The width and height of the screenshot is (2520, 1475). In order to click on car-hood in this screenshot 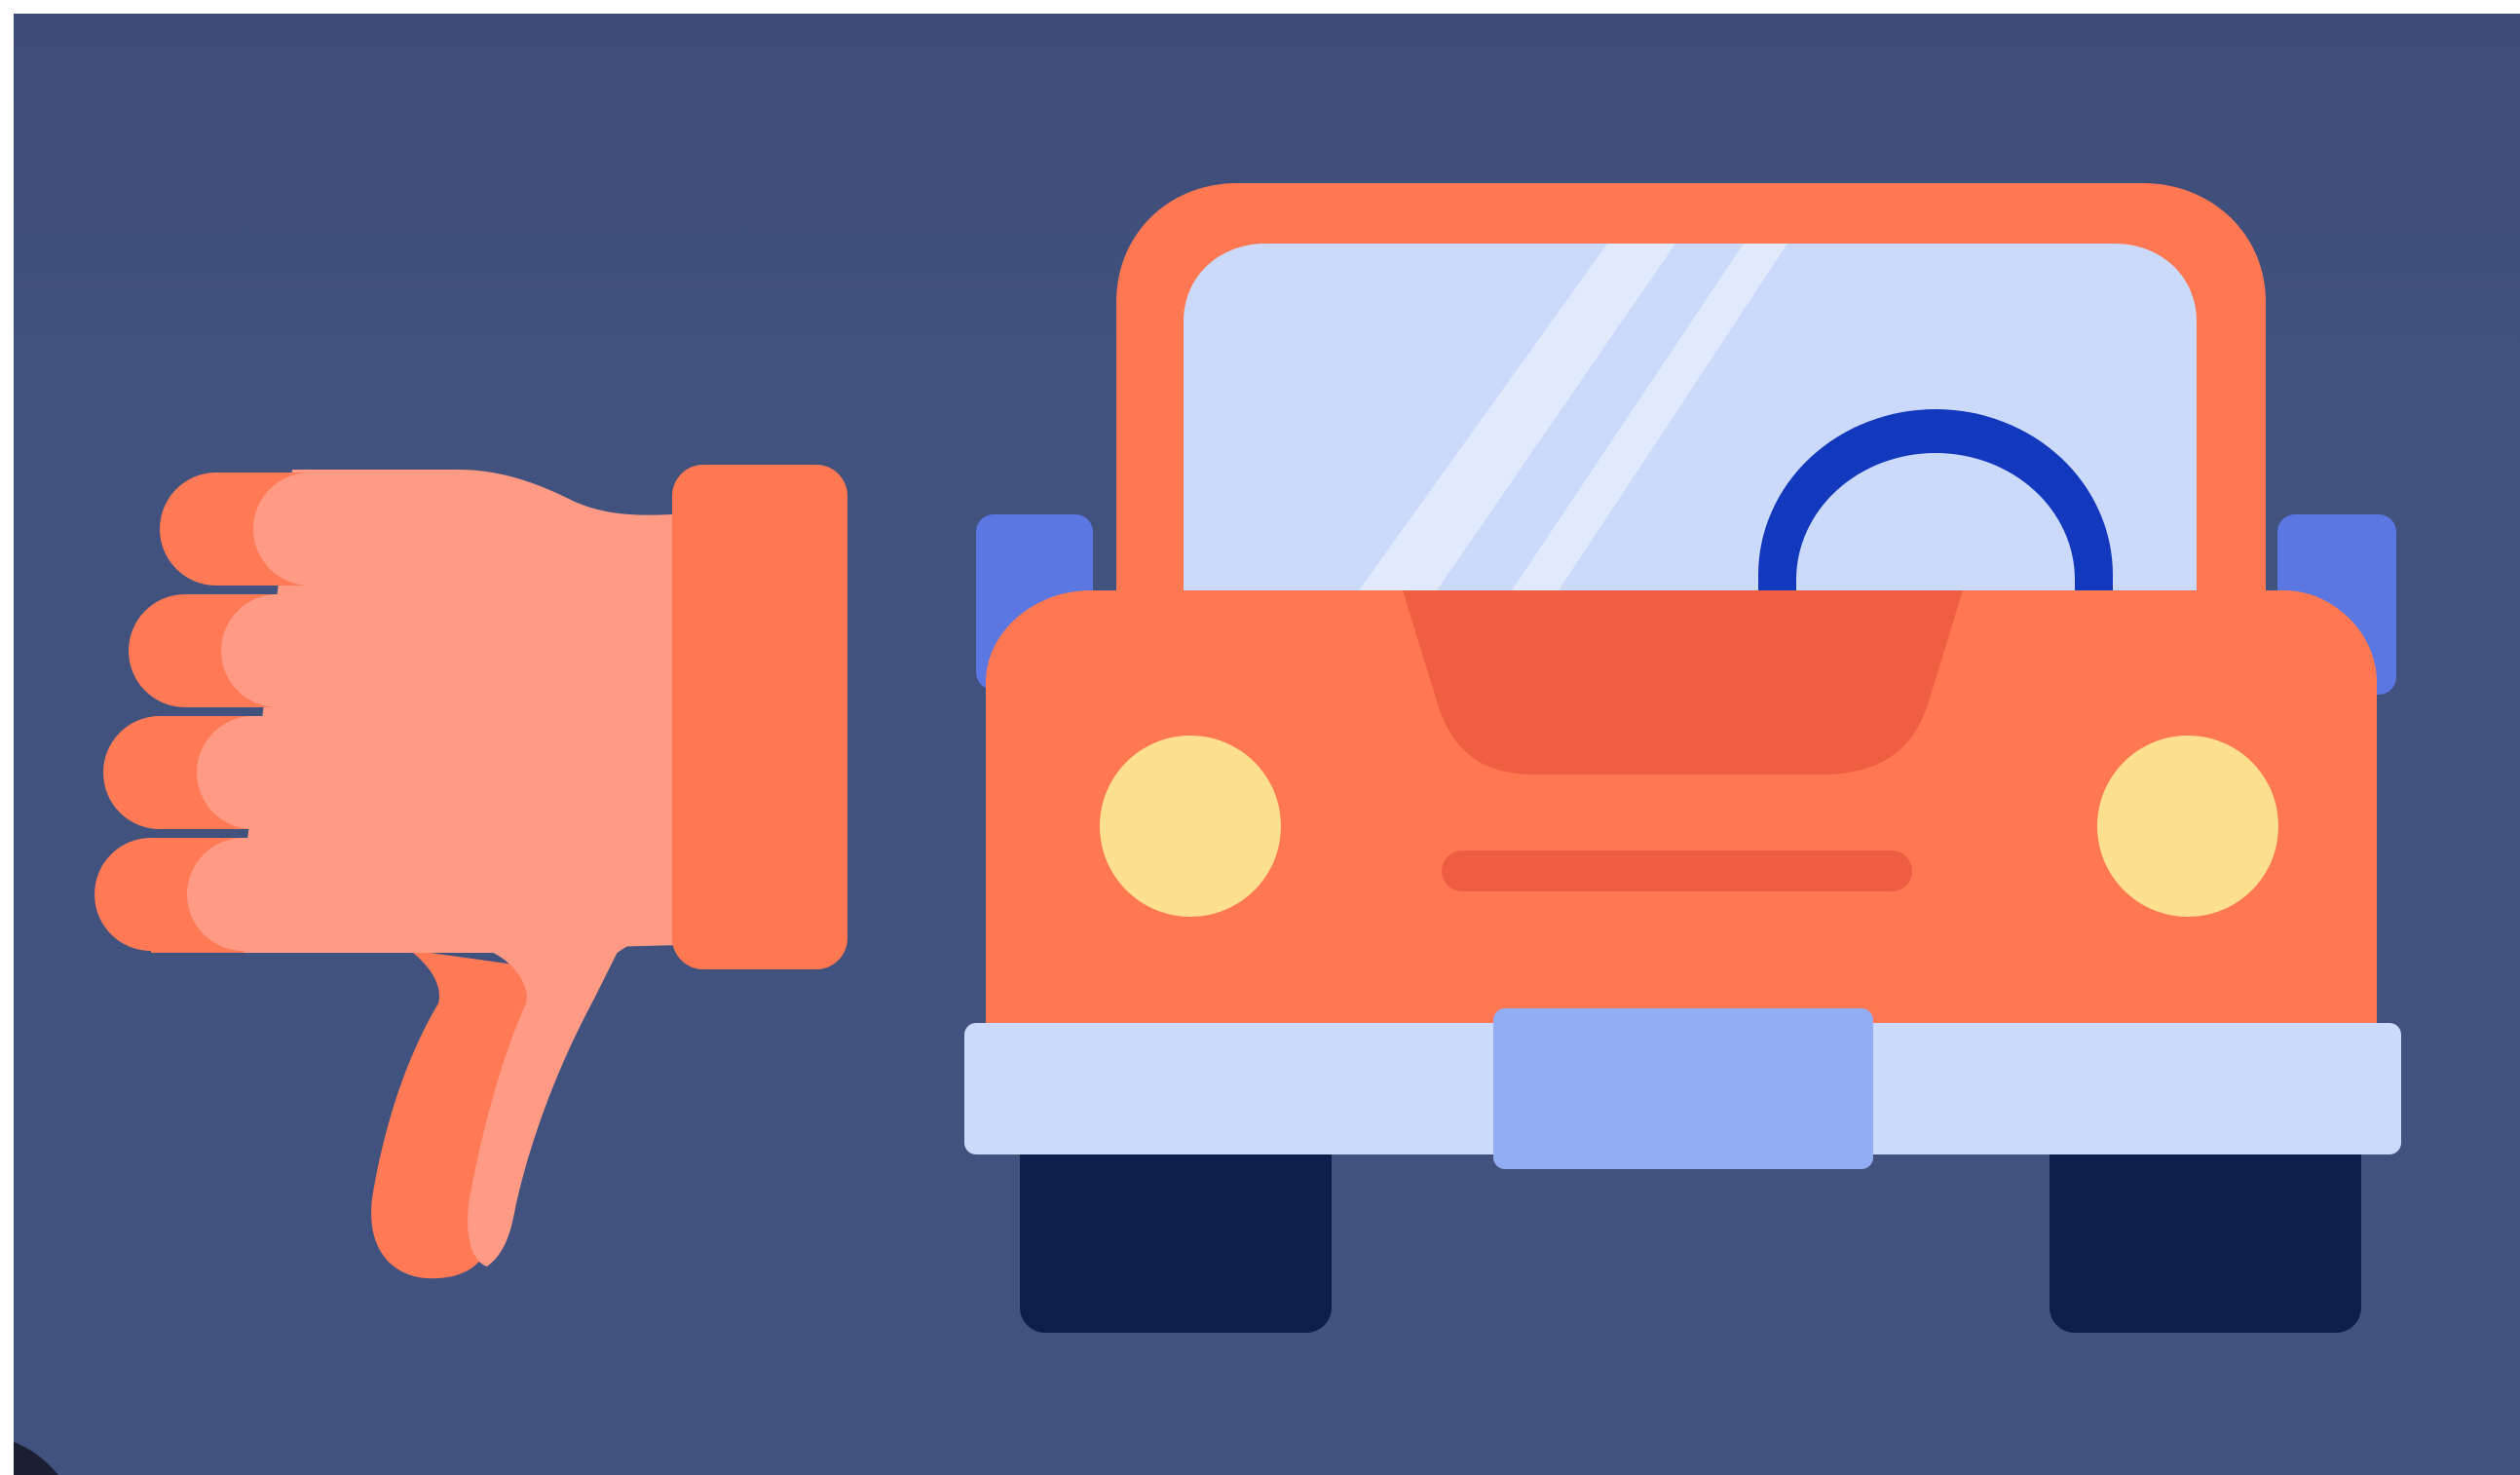, I will do `click(1683, 682)`.